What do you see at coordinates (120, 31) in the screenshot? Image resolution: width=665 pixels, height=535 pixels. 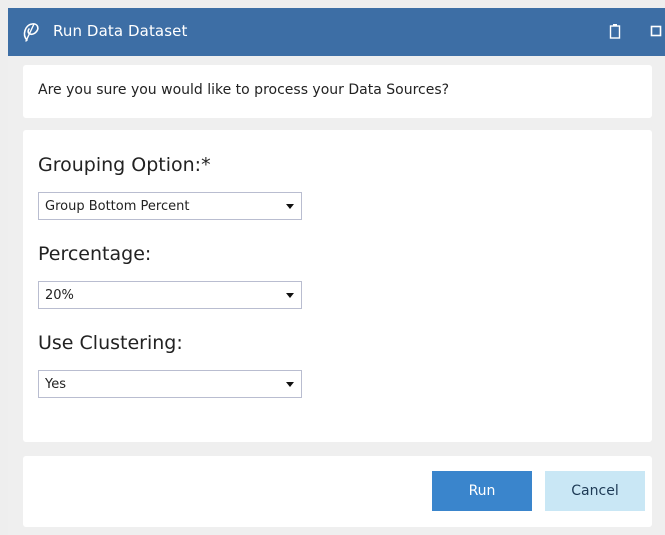 I see `window-title: Run Data Dataset` at bounding box center [120, 31].